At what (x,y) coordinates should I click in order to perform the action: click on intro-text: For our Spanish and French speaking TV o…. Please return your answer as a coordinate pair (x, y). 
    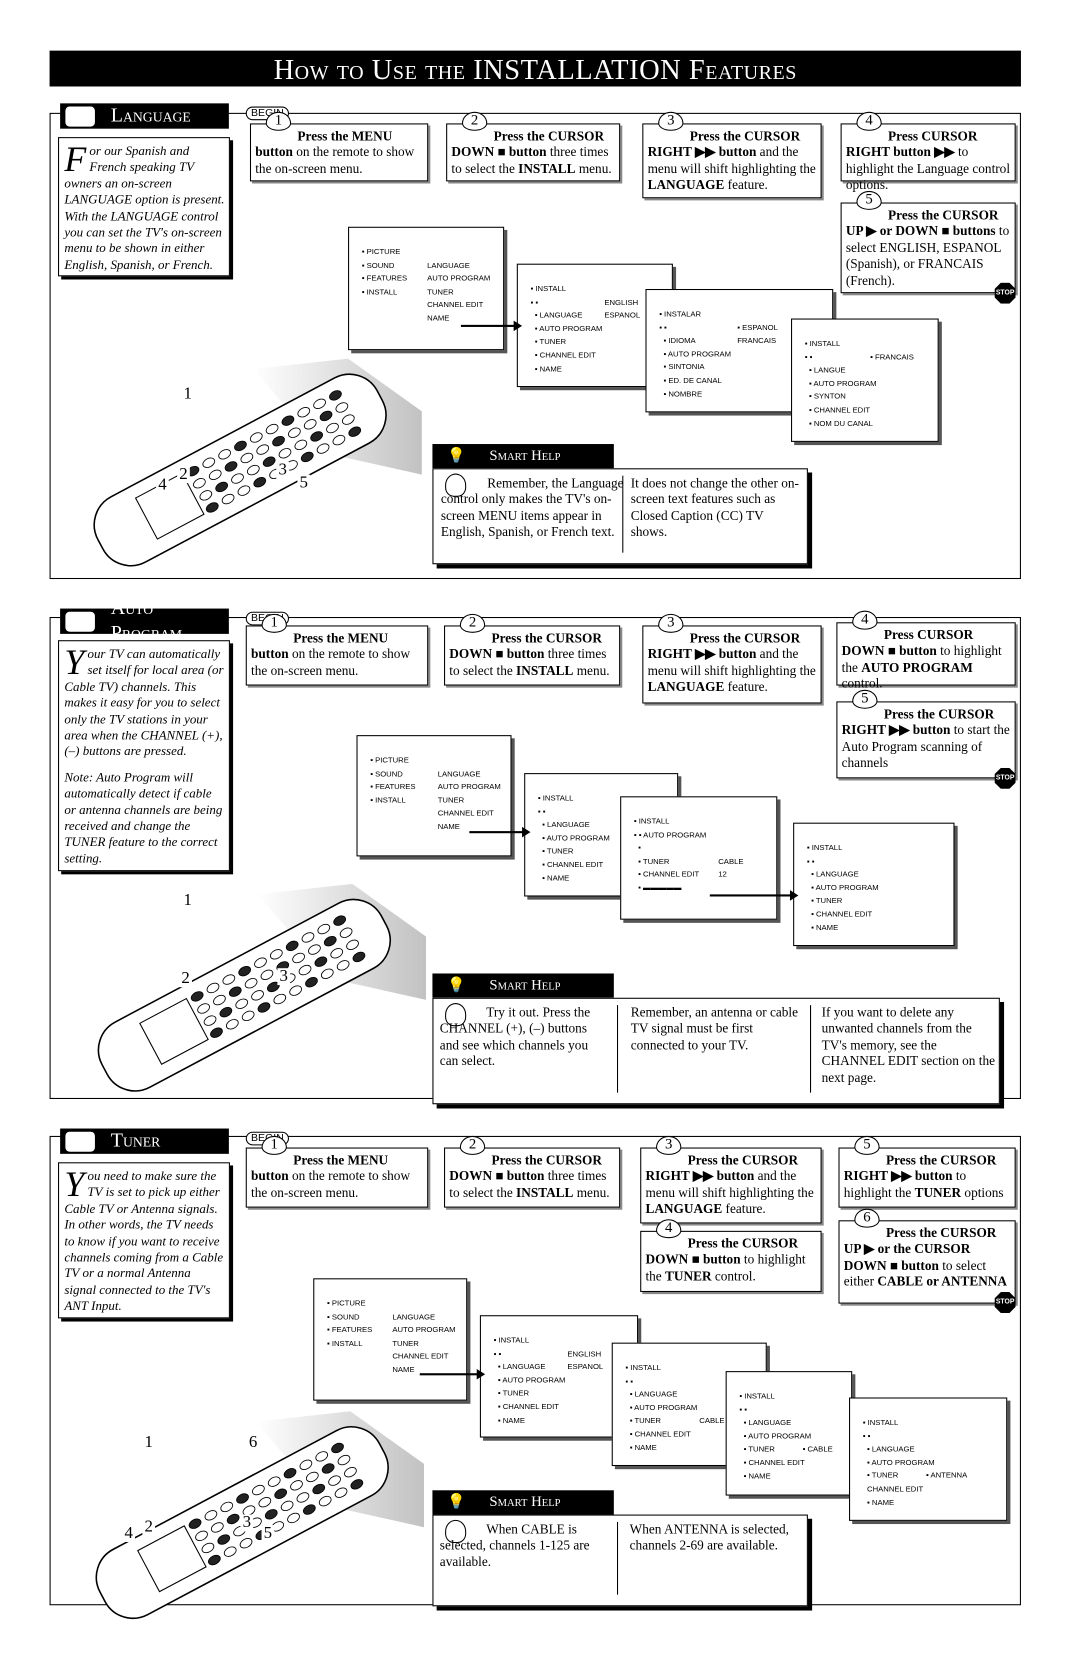
    Looking at the image, I should click on (144, 207).